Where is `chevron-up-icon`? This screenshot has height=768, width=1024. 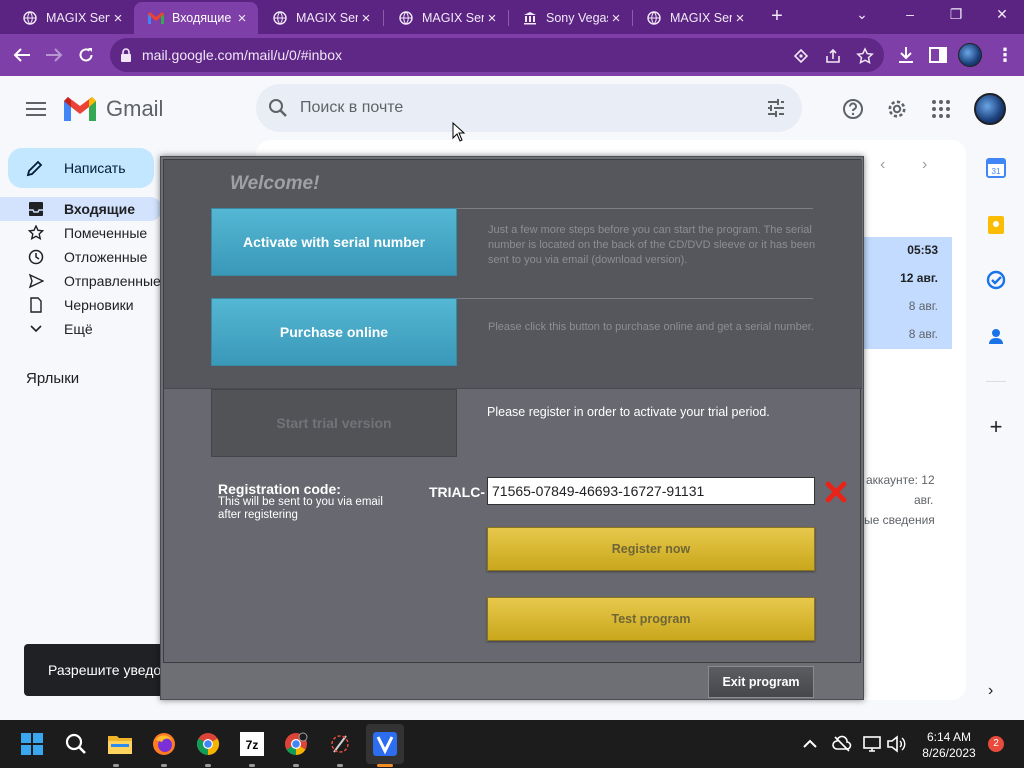 chevron-up-icon is located at coordinates (810, 744).